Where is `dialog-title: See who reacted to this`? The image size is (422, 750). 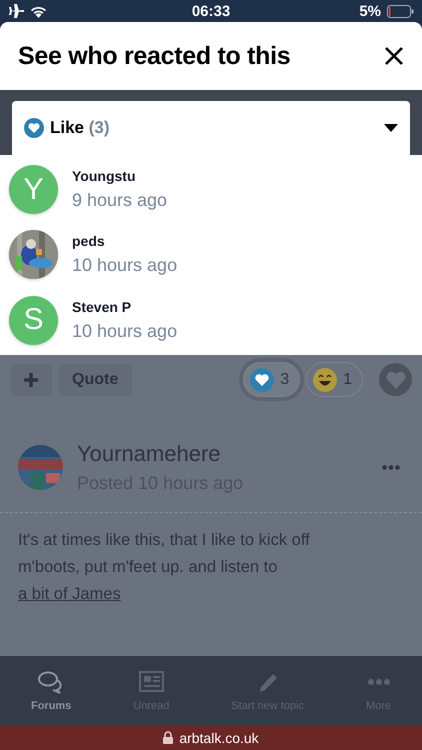
dialog-title: See who reacted to this is located at coordinates (154, 56).